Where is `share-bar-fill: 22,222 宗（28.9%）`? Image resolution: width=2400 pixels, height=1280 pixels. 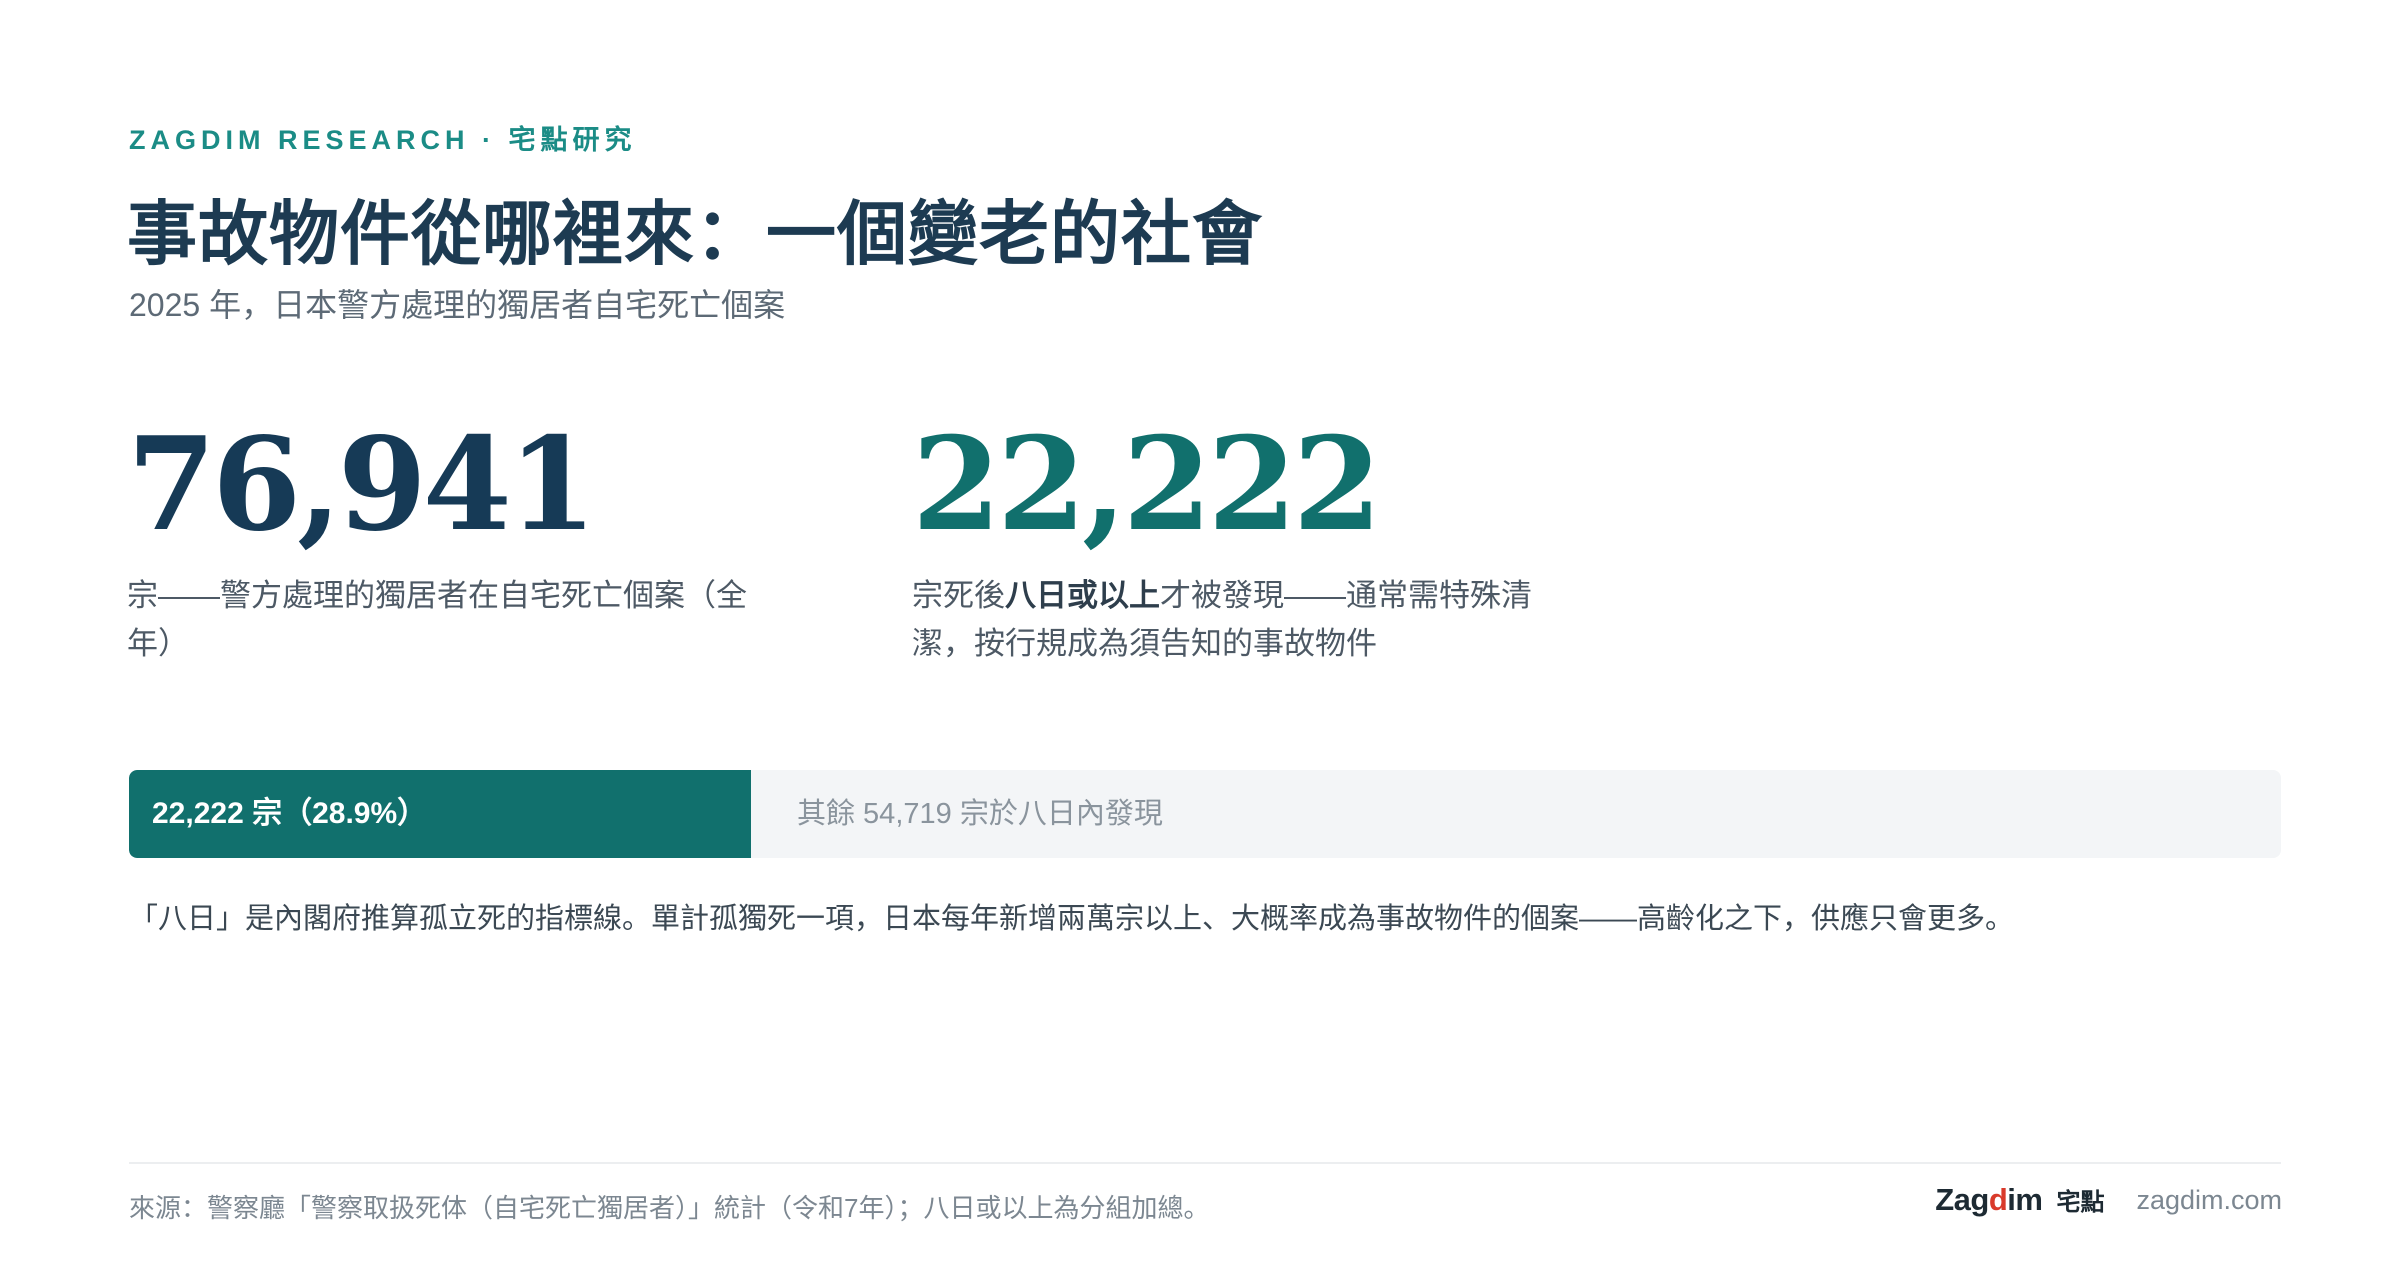
share-bar-fill: 22,222 宗（28.9%） is located at coordinates (440, 814).